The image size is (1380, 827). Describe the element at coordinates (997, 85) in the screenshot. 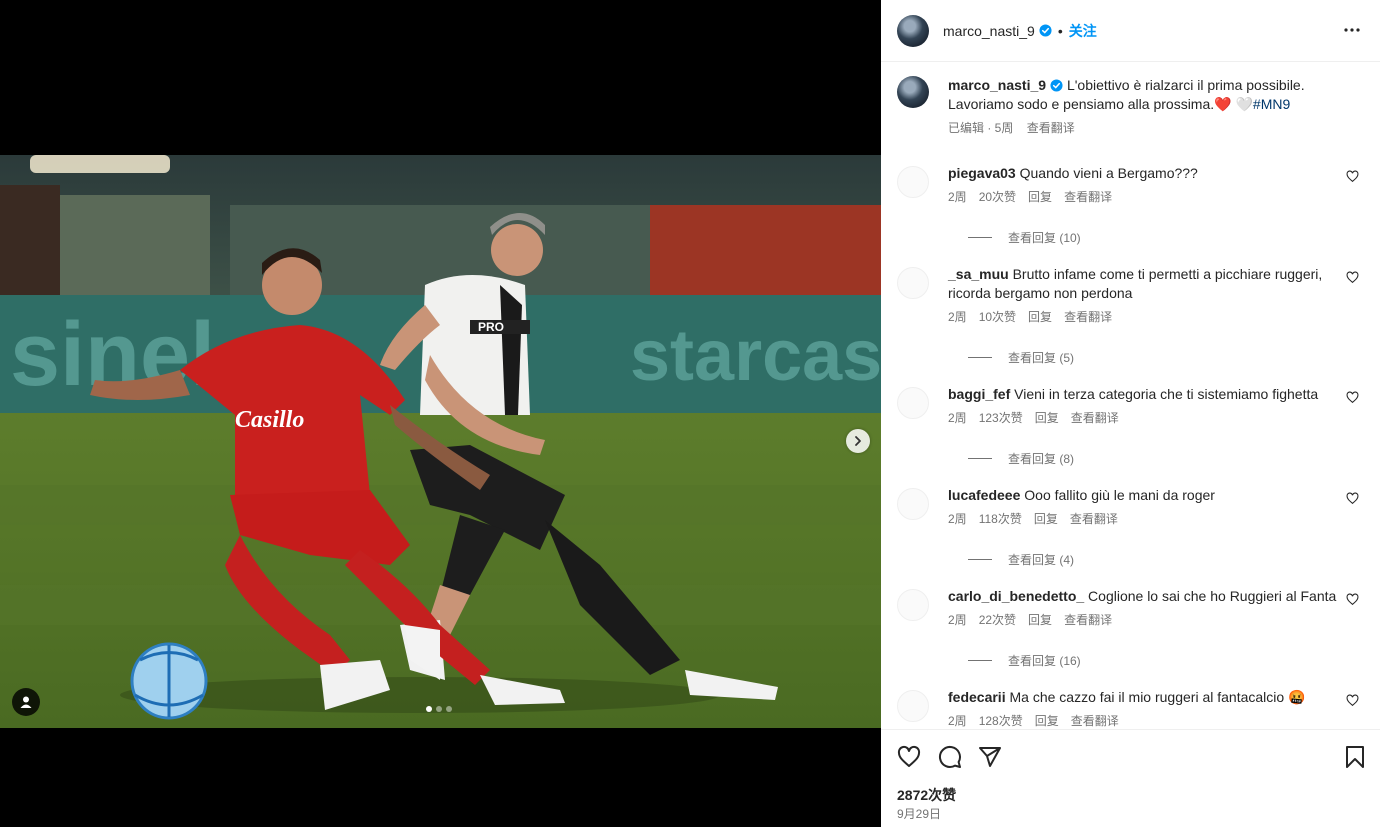

I see `caption-username: marco_nasti_9` at that location.